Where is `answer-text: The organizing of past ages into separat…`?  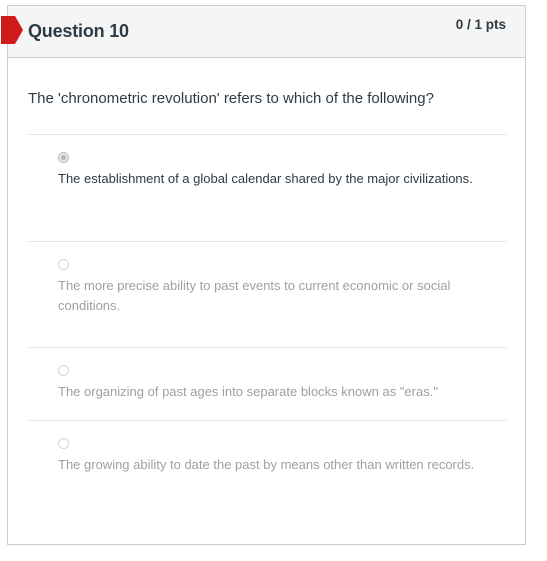 answer-text: The organizing of past ages into separat… is located at coordinates (248, 391).